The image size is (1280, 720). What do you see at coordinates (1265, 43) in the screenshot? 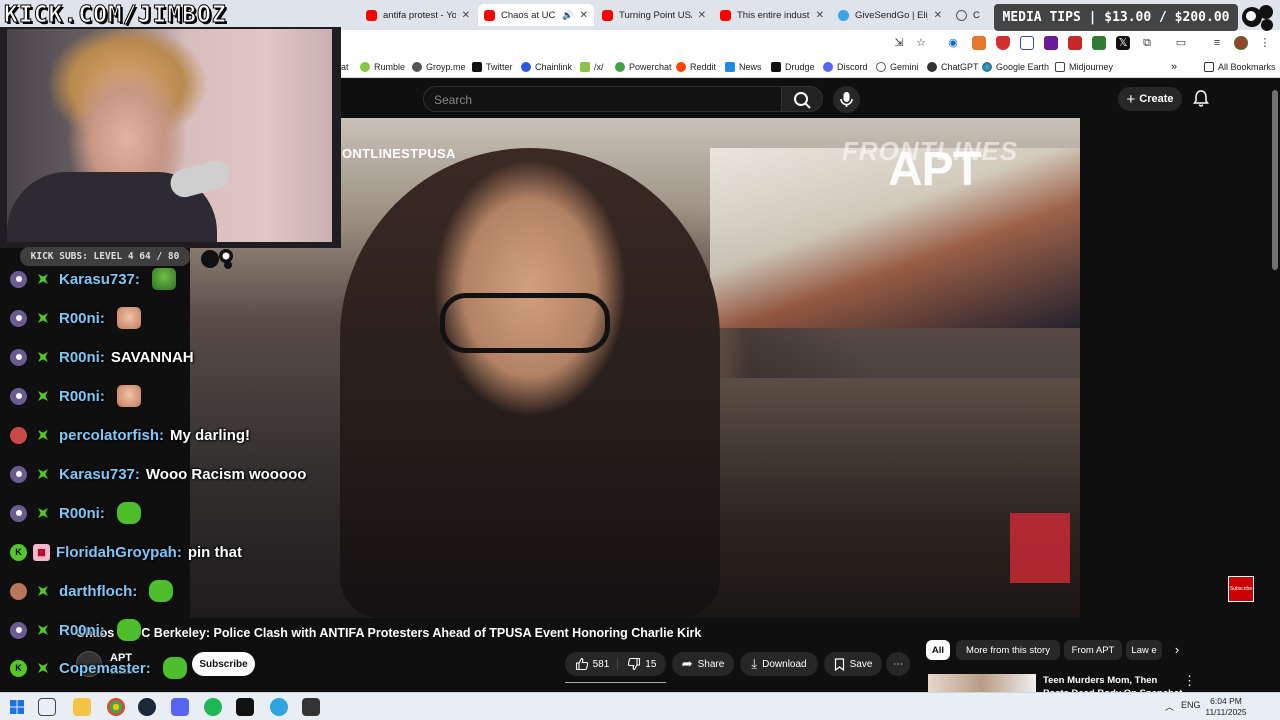
I see `menu-icon: ⋮` at bounding box center [1265, 43].